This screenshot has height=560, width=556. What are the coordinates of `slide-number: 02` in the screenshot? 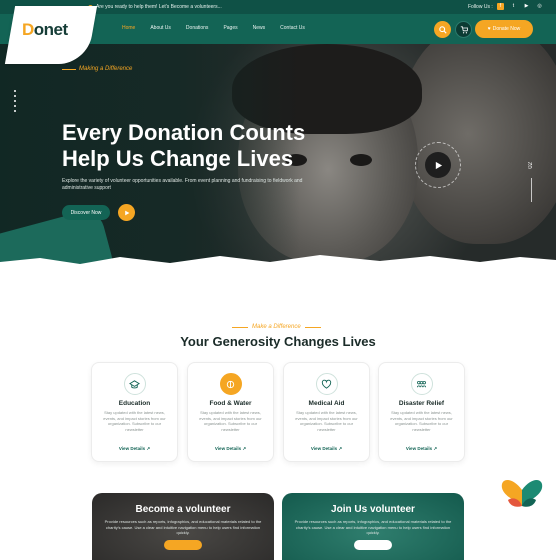 It's located at (531, 165).